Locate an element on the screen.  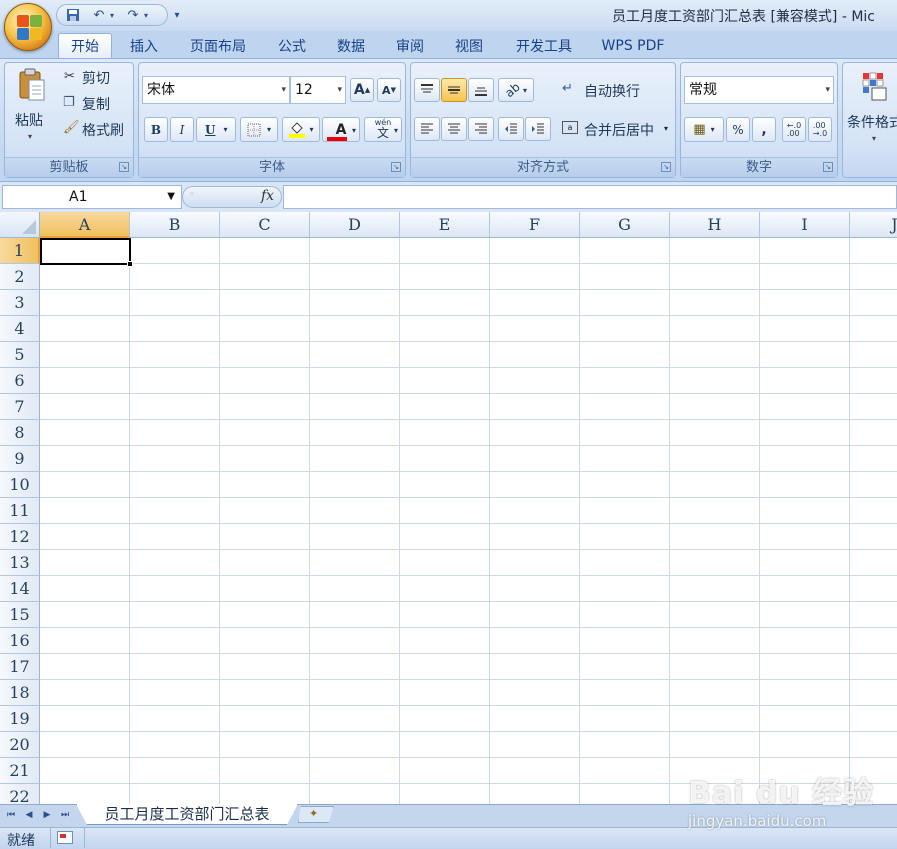
tab-wps-pdf: WPS PDF is located at coordinates (633, 45).